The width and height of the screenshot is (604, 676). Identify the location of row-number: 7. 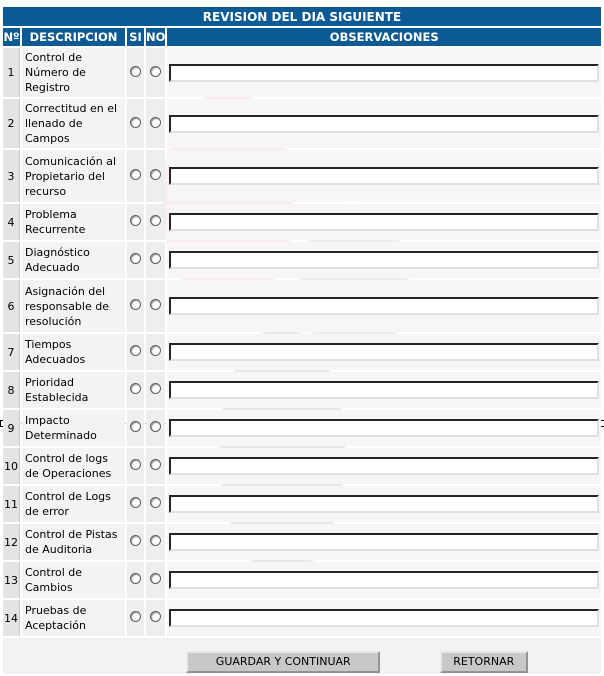
(11, 352).